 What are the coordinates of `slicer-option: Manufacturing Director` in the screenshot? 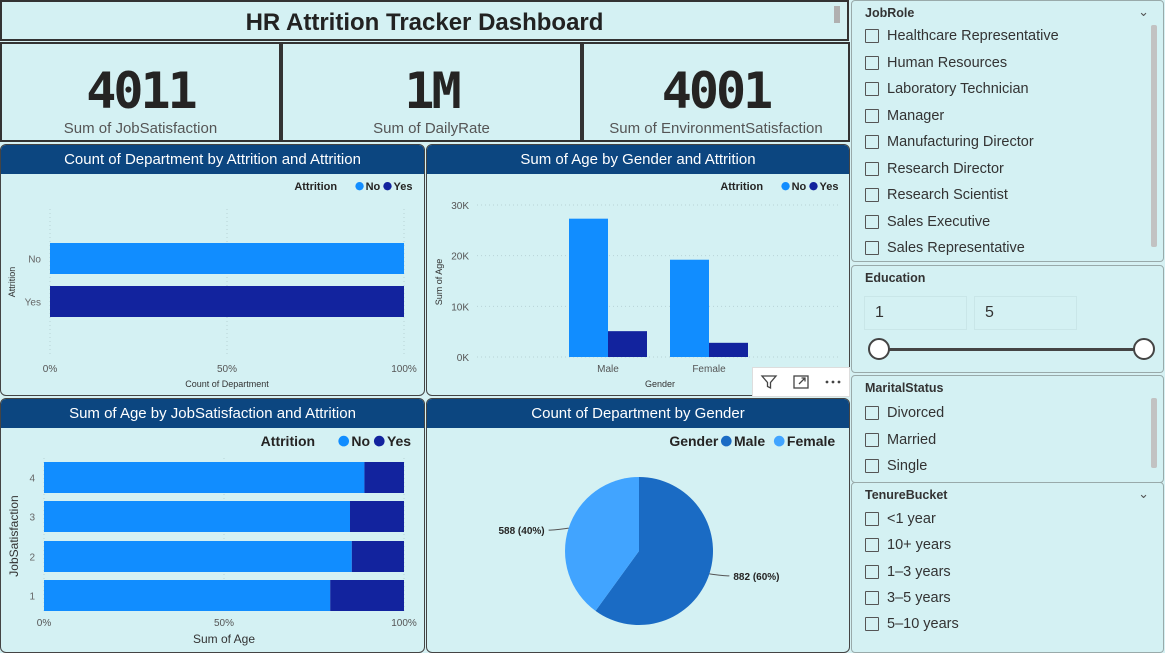 It's located at (949, 142).